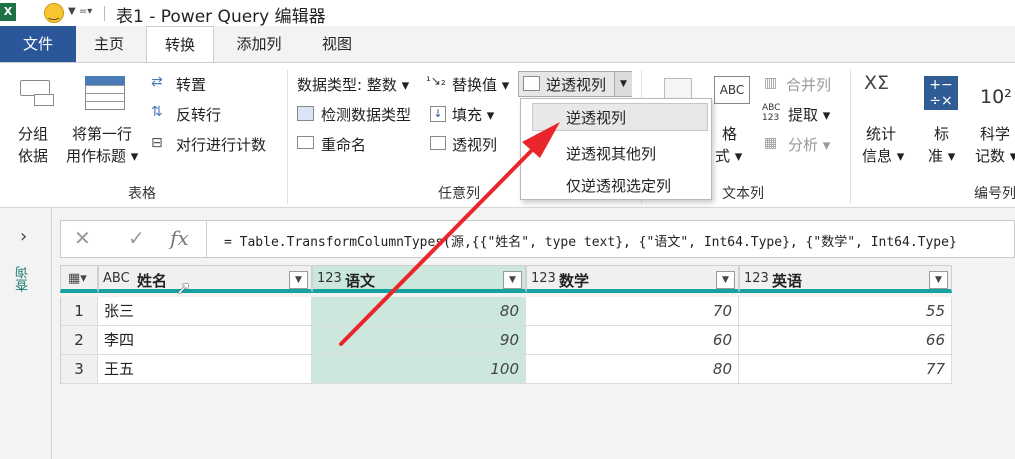  I want to click on arrow-shaft, so click(439, 244).